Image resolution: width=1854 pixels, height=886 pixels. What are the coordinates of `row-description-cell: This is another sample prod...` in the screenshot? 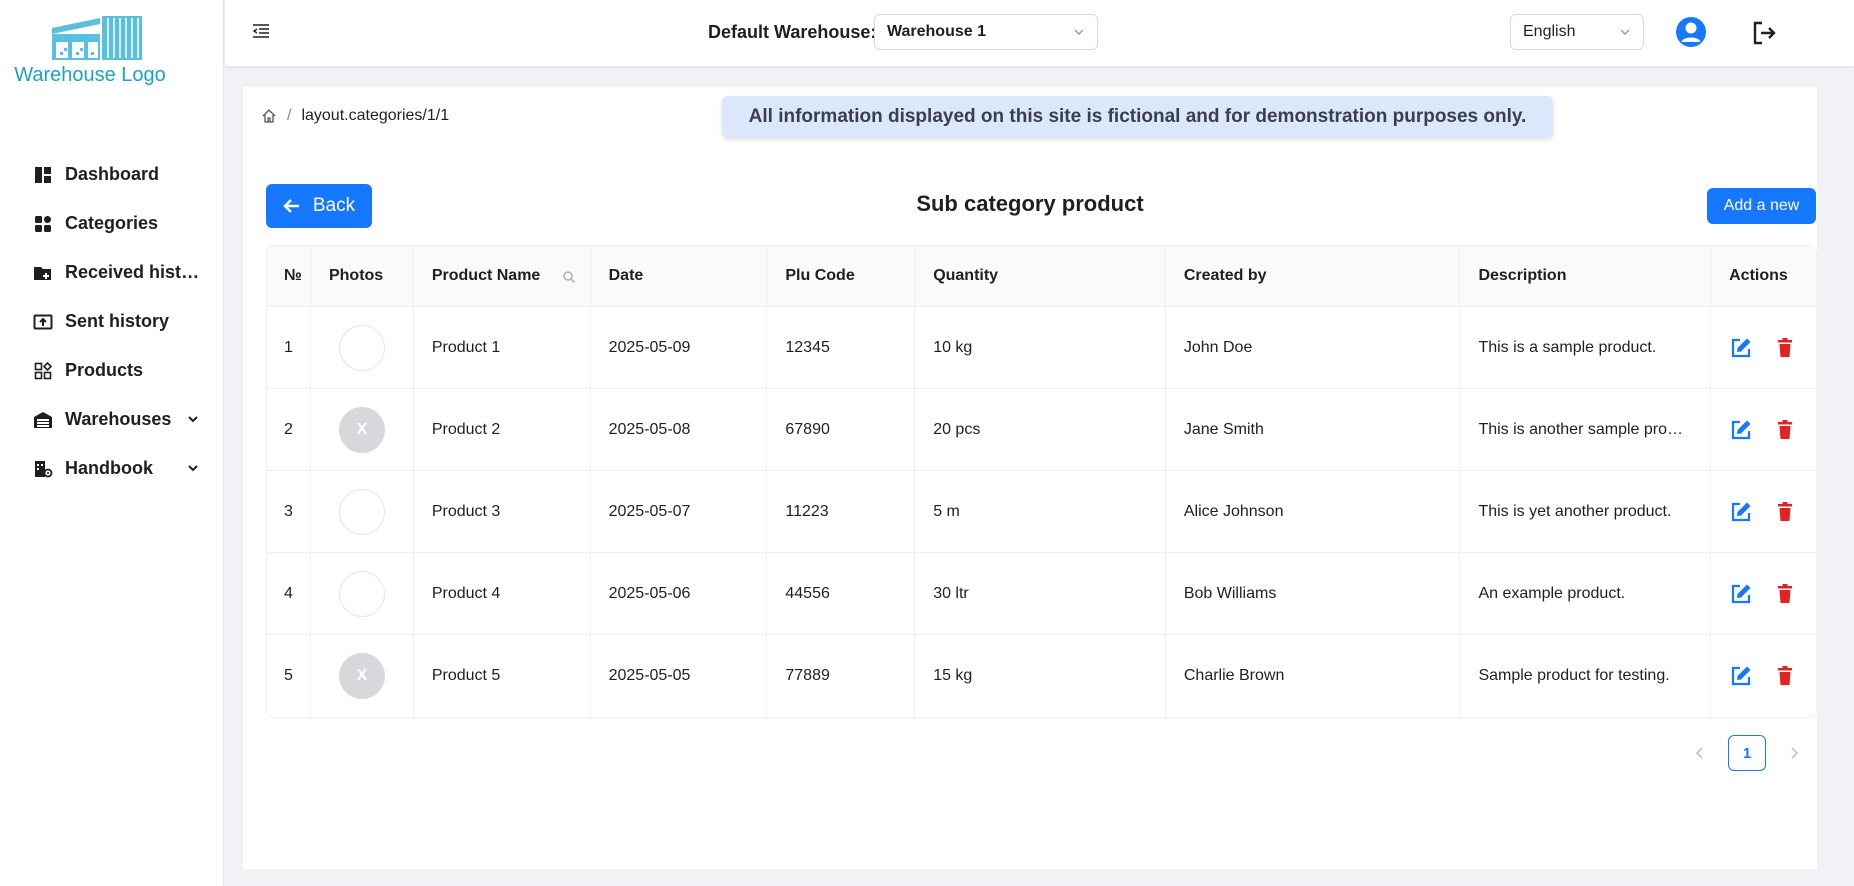 It's located at (1586, 429).